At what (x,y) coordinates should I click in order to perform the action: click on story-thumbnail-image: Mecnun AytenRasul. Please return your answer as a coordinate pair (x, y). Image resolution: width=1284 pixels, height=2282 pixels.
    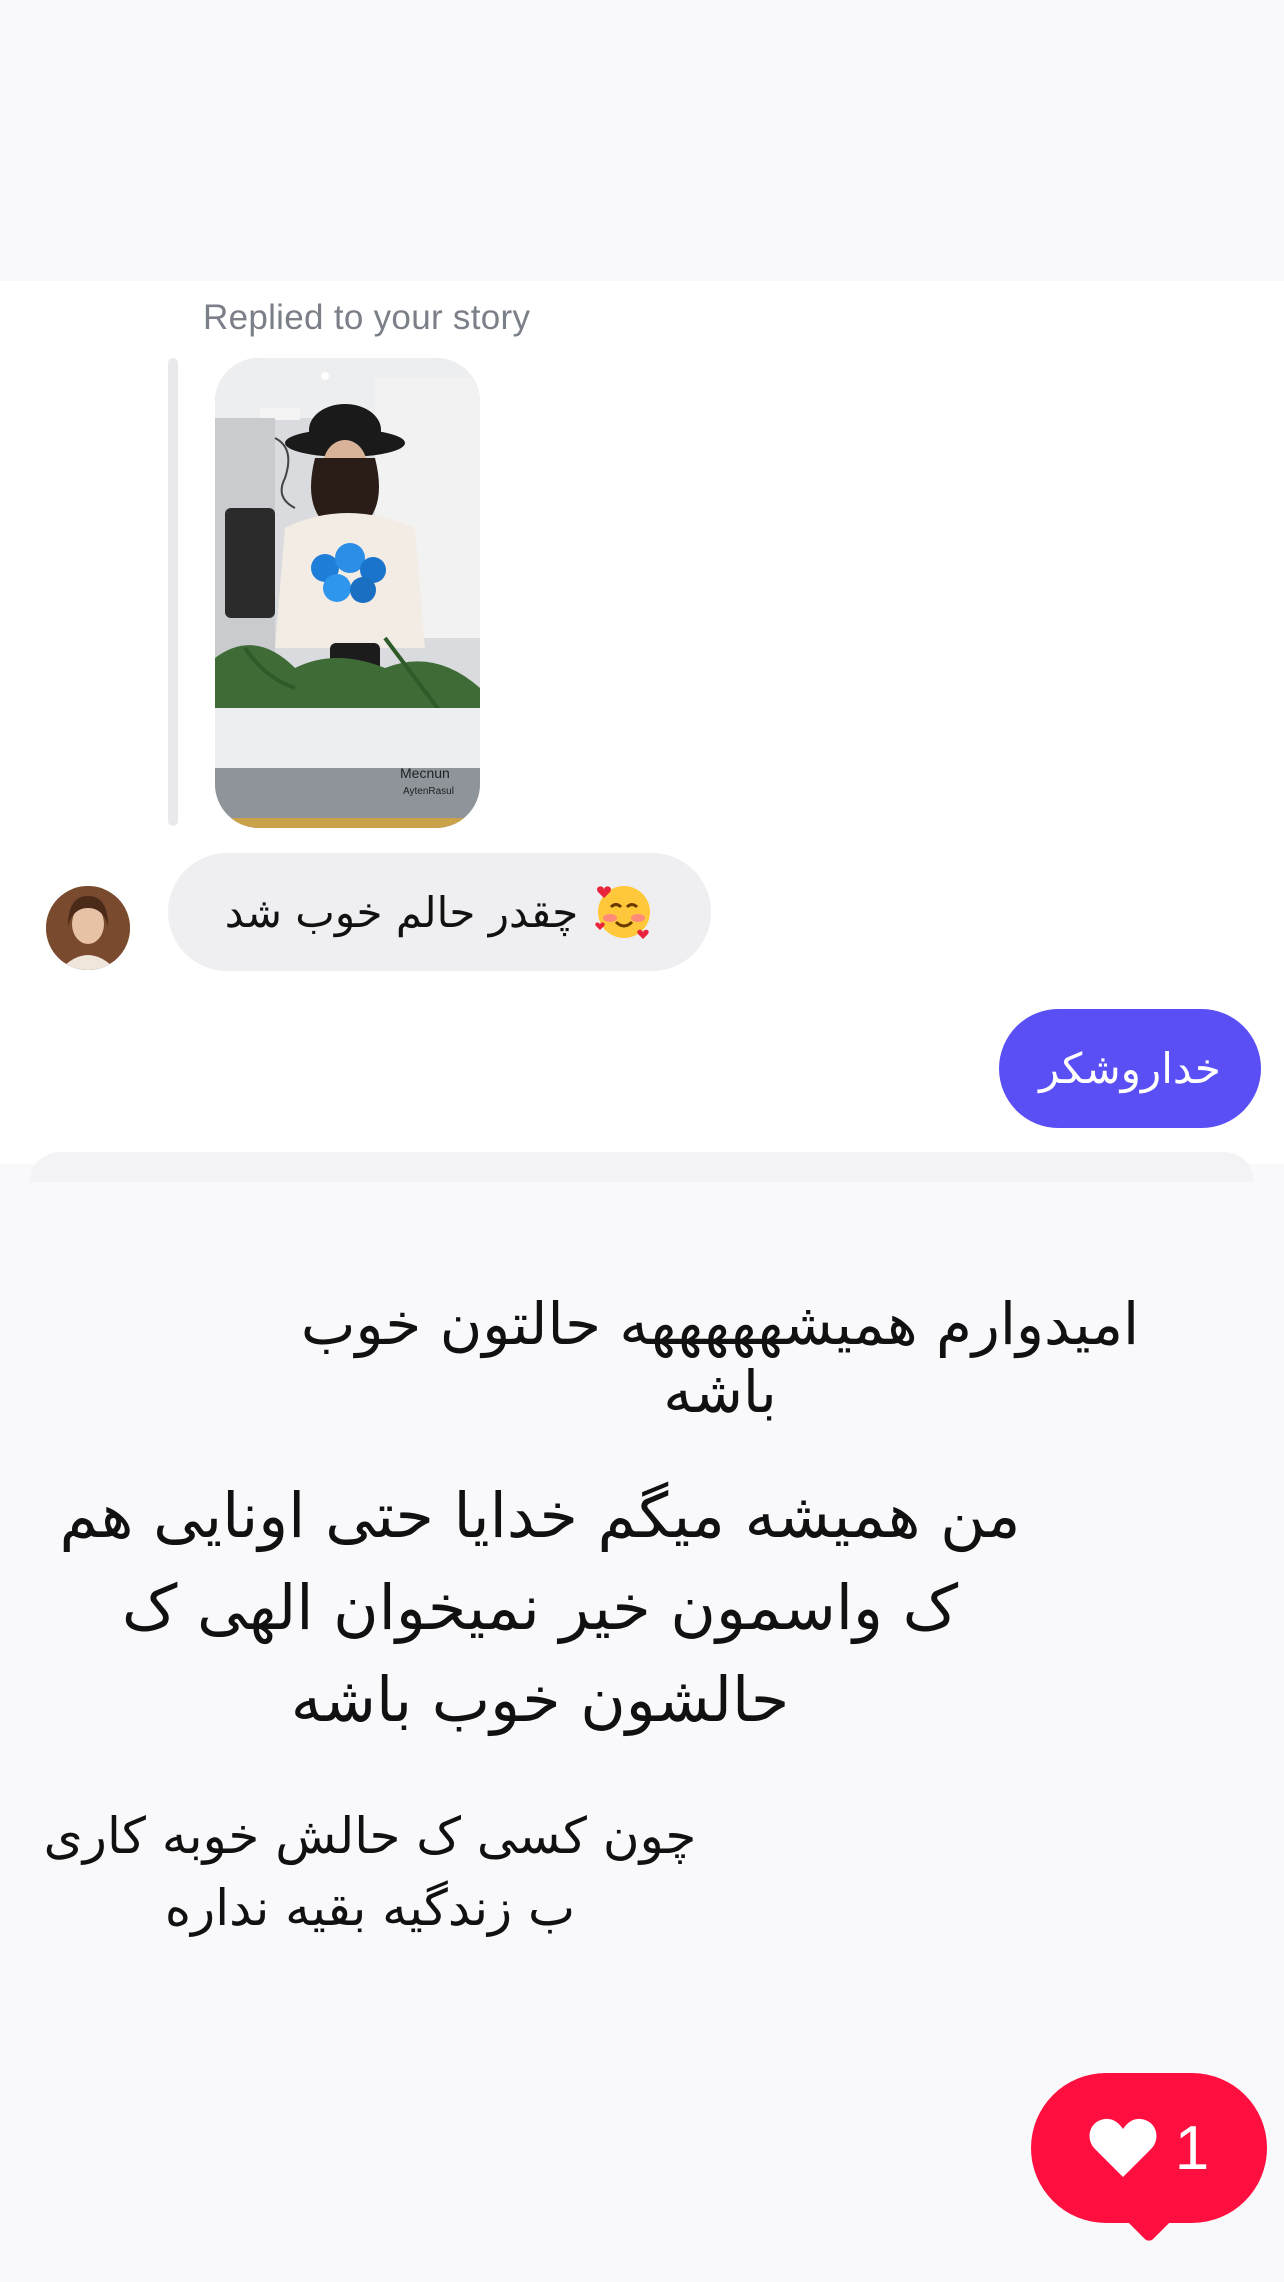
    Looking at the image, I should click on (347, 593).